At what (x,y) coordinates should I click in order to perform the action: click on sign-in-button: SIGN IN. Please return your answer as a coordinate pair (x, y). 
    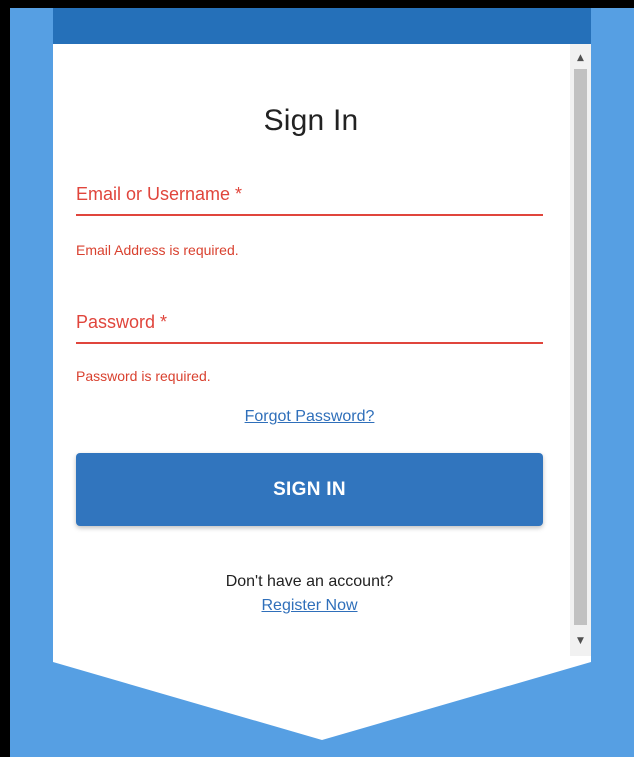
    Looking at the image, I should click on (309, 489).